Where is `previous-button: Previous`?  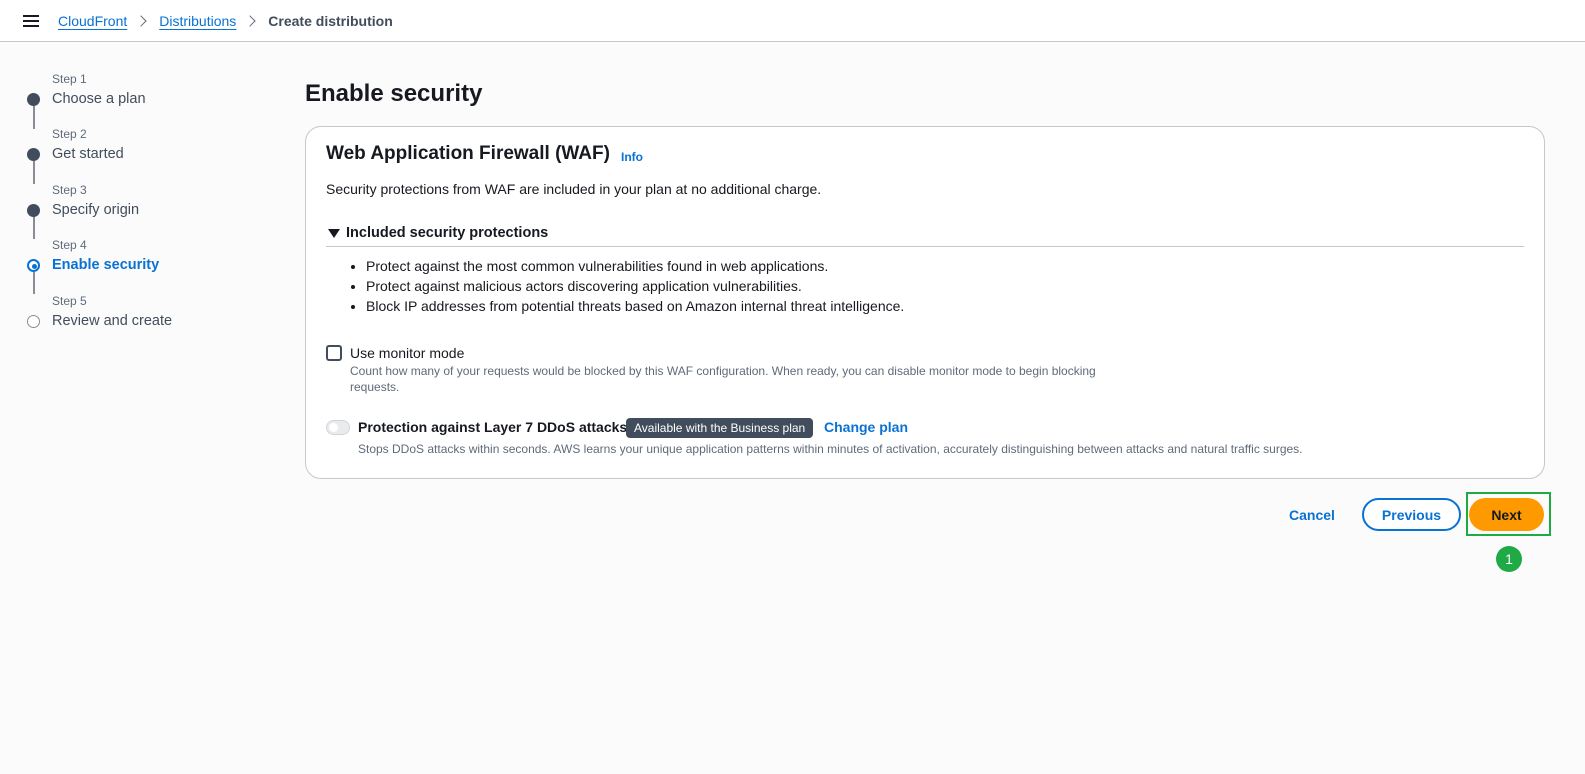
previous-button: Previous is located at coordinates (1411, 514).